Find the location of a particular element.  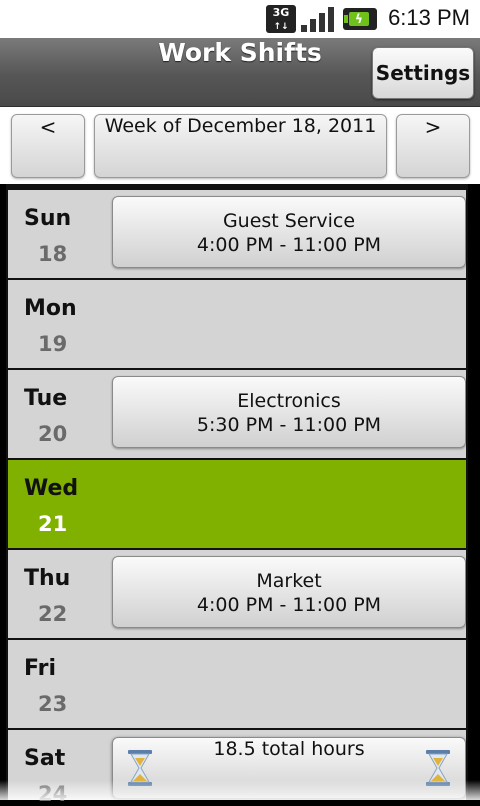

week-navigation: < Week of December 18, 2011 > is located at coordinates (240, 145).